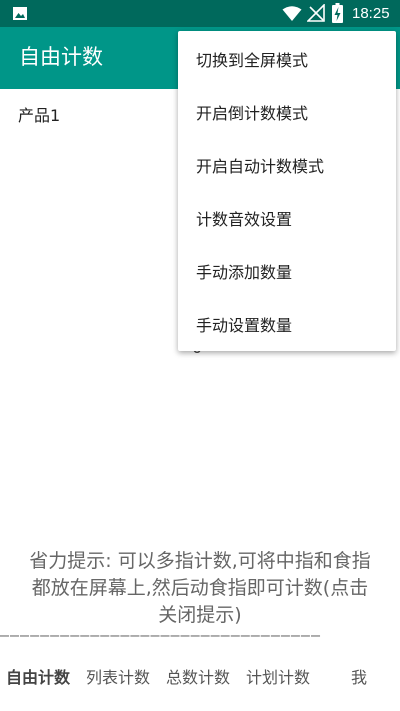 The height and width of the screenshot is (711, 400). What do you see at coordinates (287, 164) in the screenshot?
I see `menu-item-auto-count-mode: 开启自动计数模式` at bounding box center [287, 164].